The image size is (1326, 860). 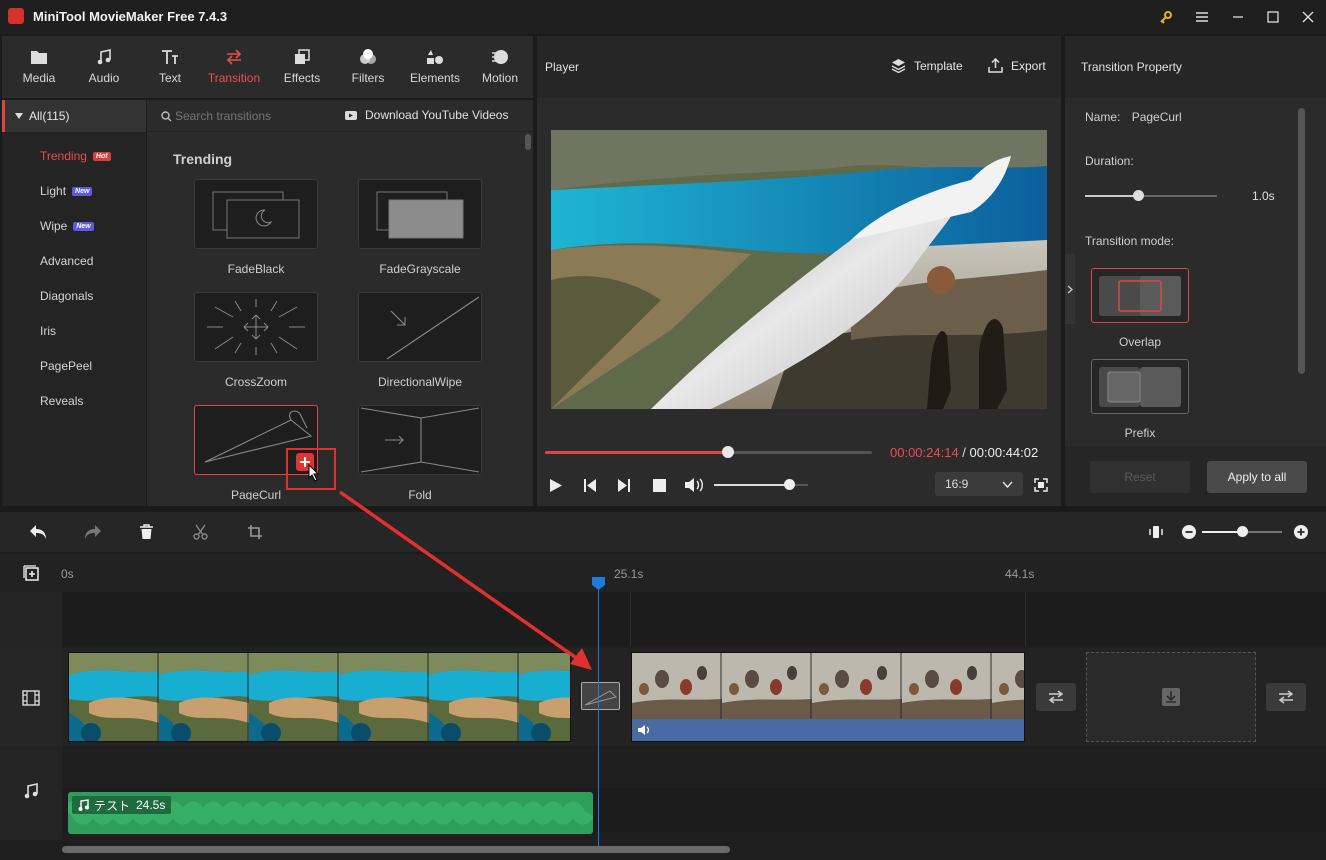 What do you see at coordinates (74, 116) in the screenshot?
I see `category-all: All(115)` at bounding box center [74, 116].